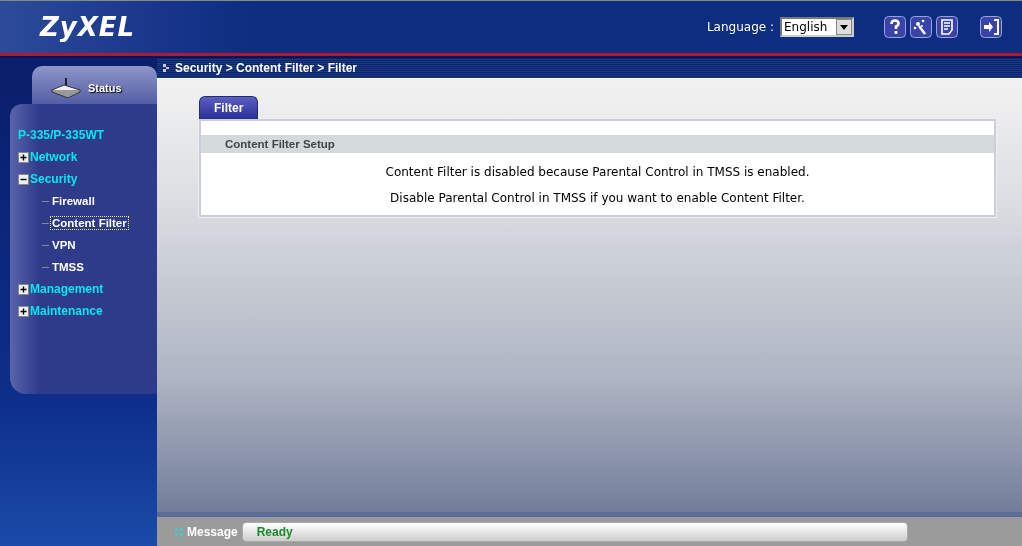 The width and height of the screenshot is (1022, 546). I want to click on info-text: Content Filter is disabled because Parental Control in TMSS is enabled., so click(597, 172).